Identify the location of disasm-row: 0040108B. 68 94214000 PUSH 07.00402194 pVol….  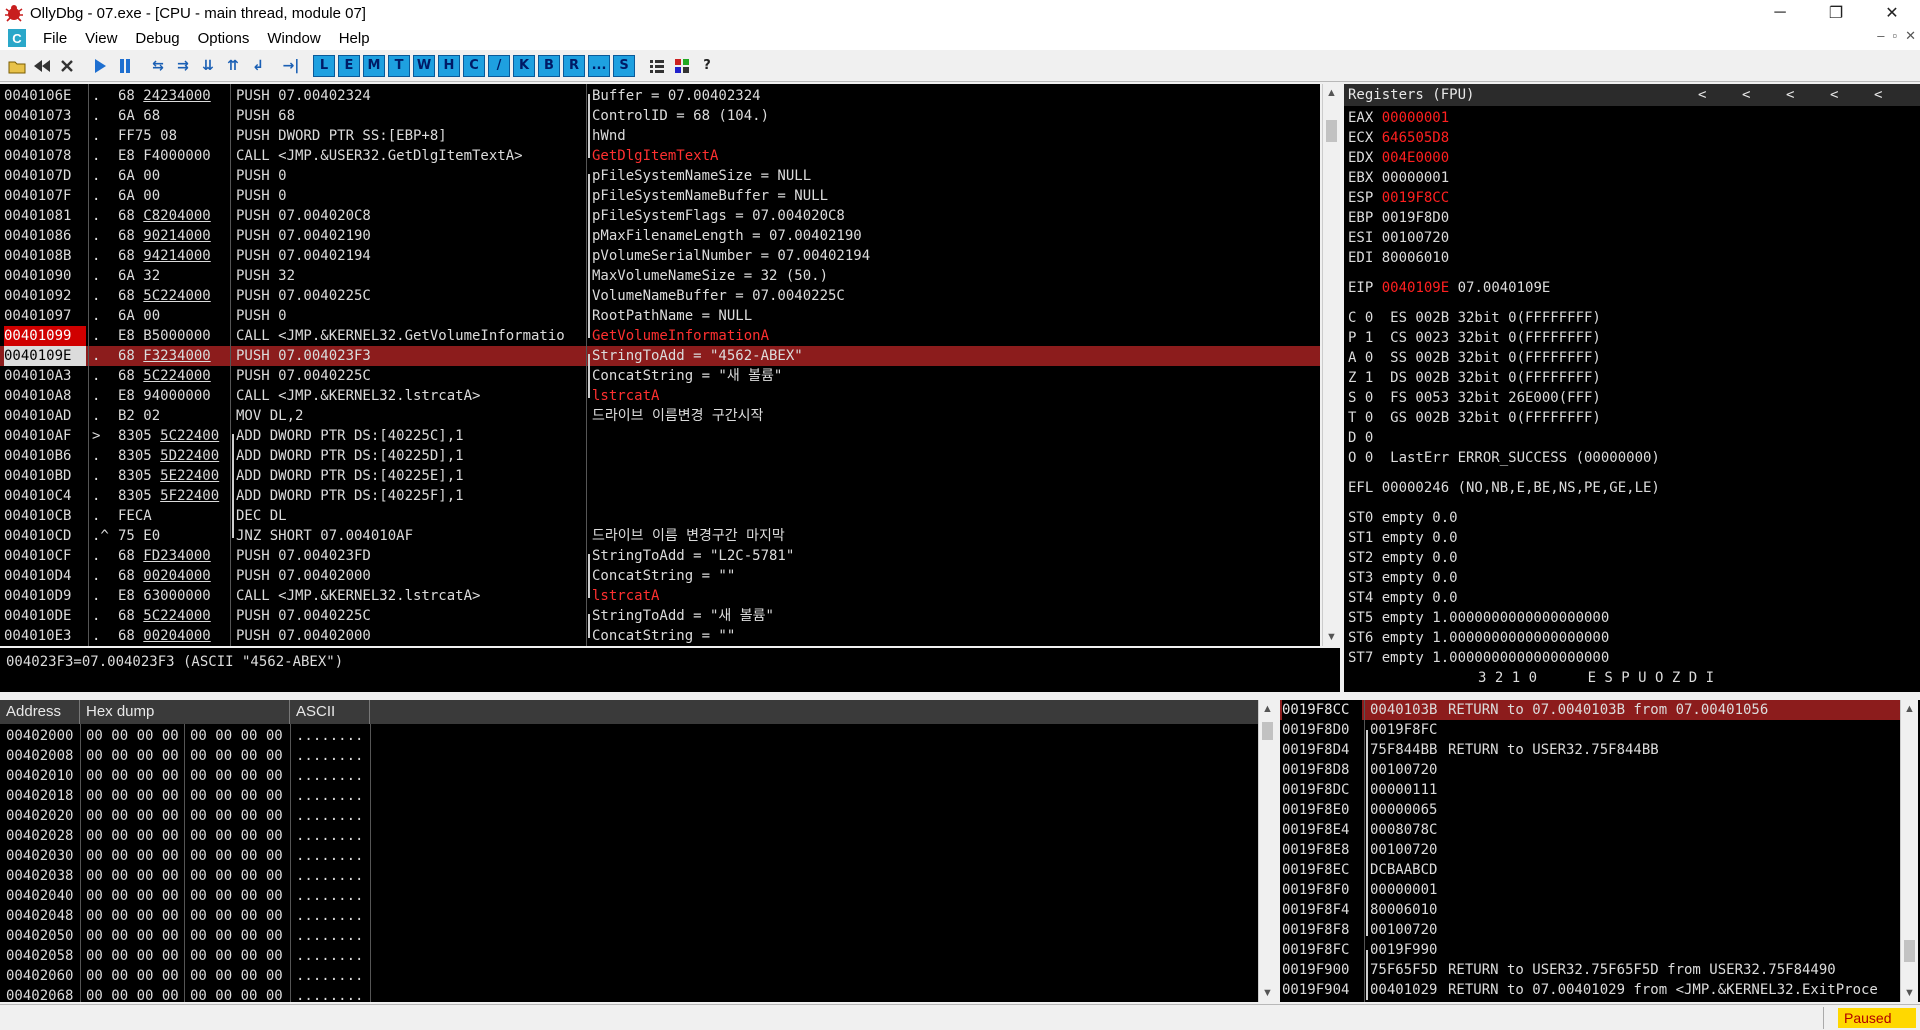
(660, 256).